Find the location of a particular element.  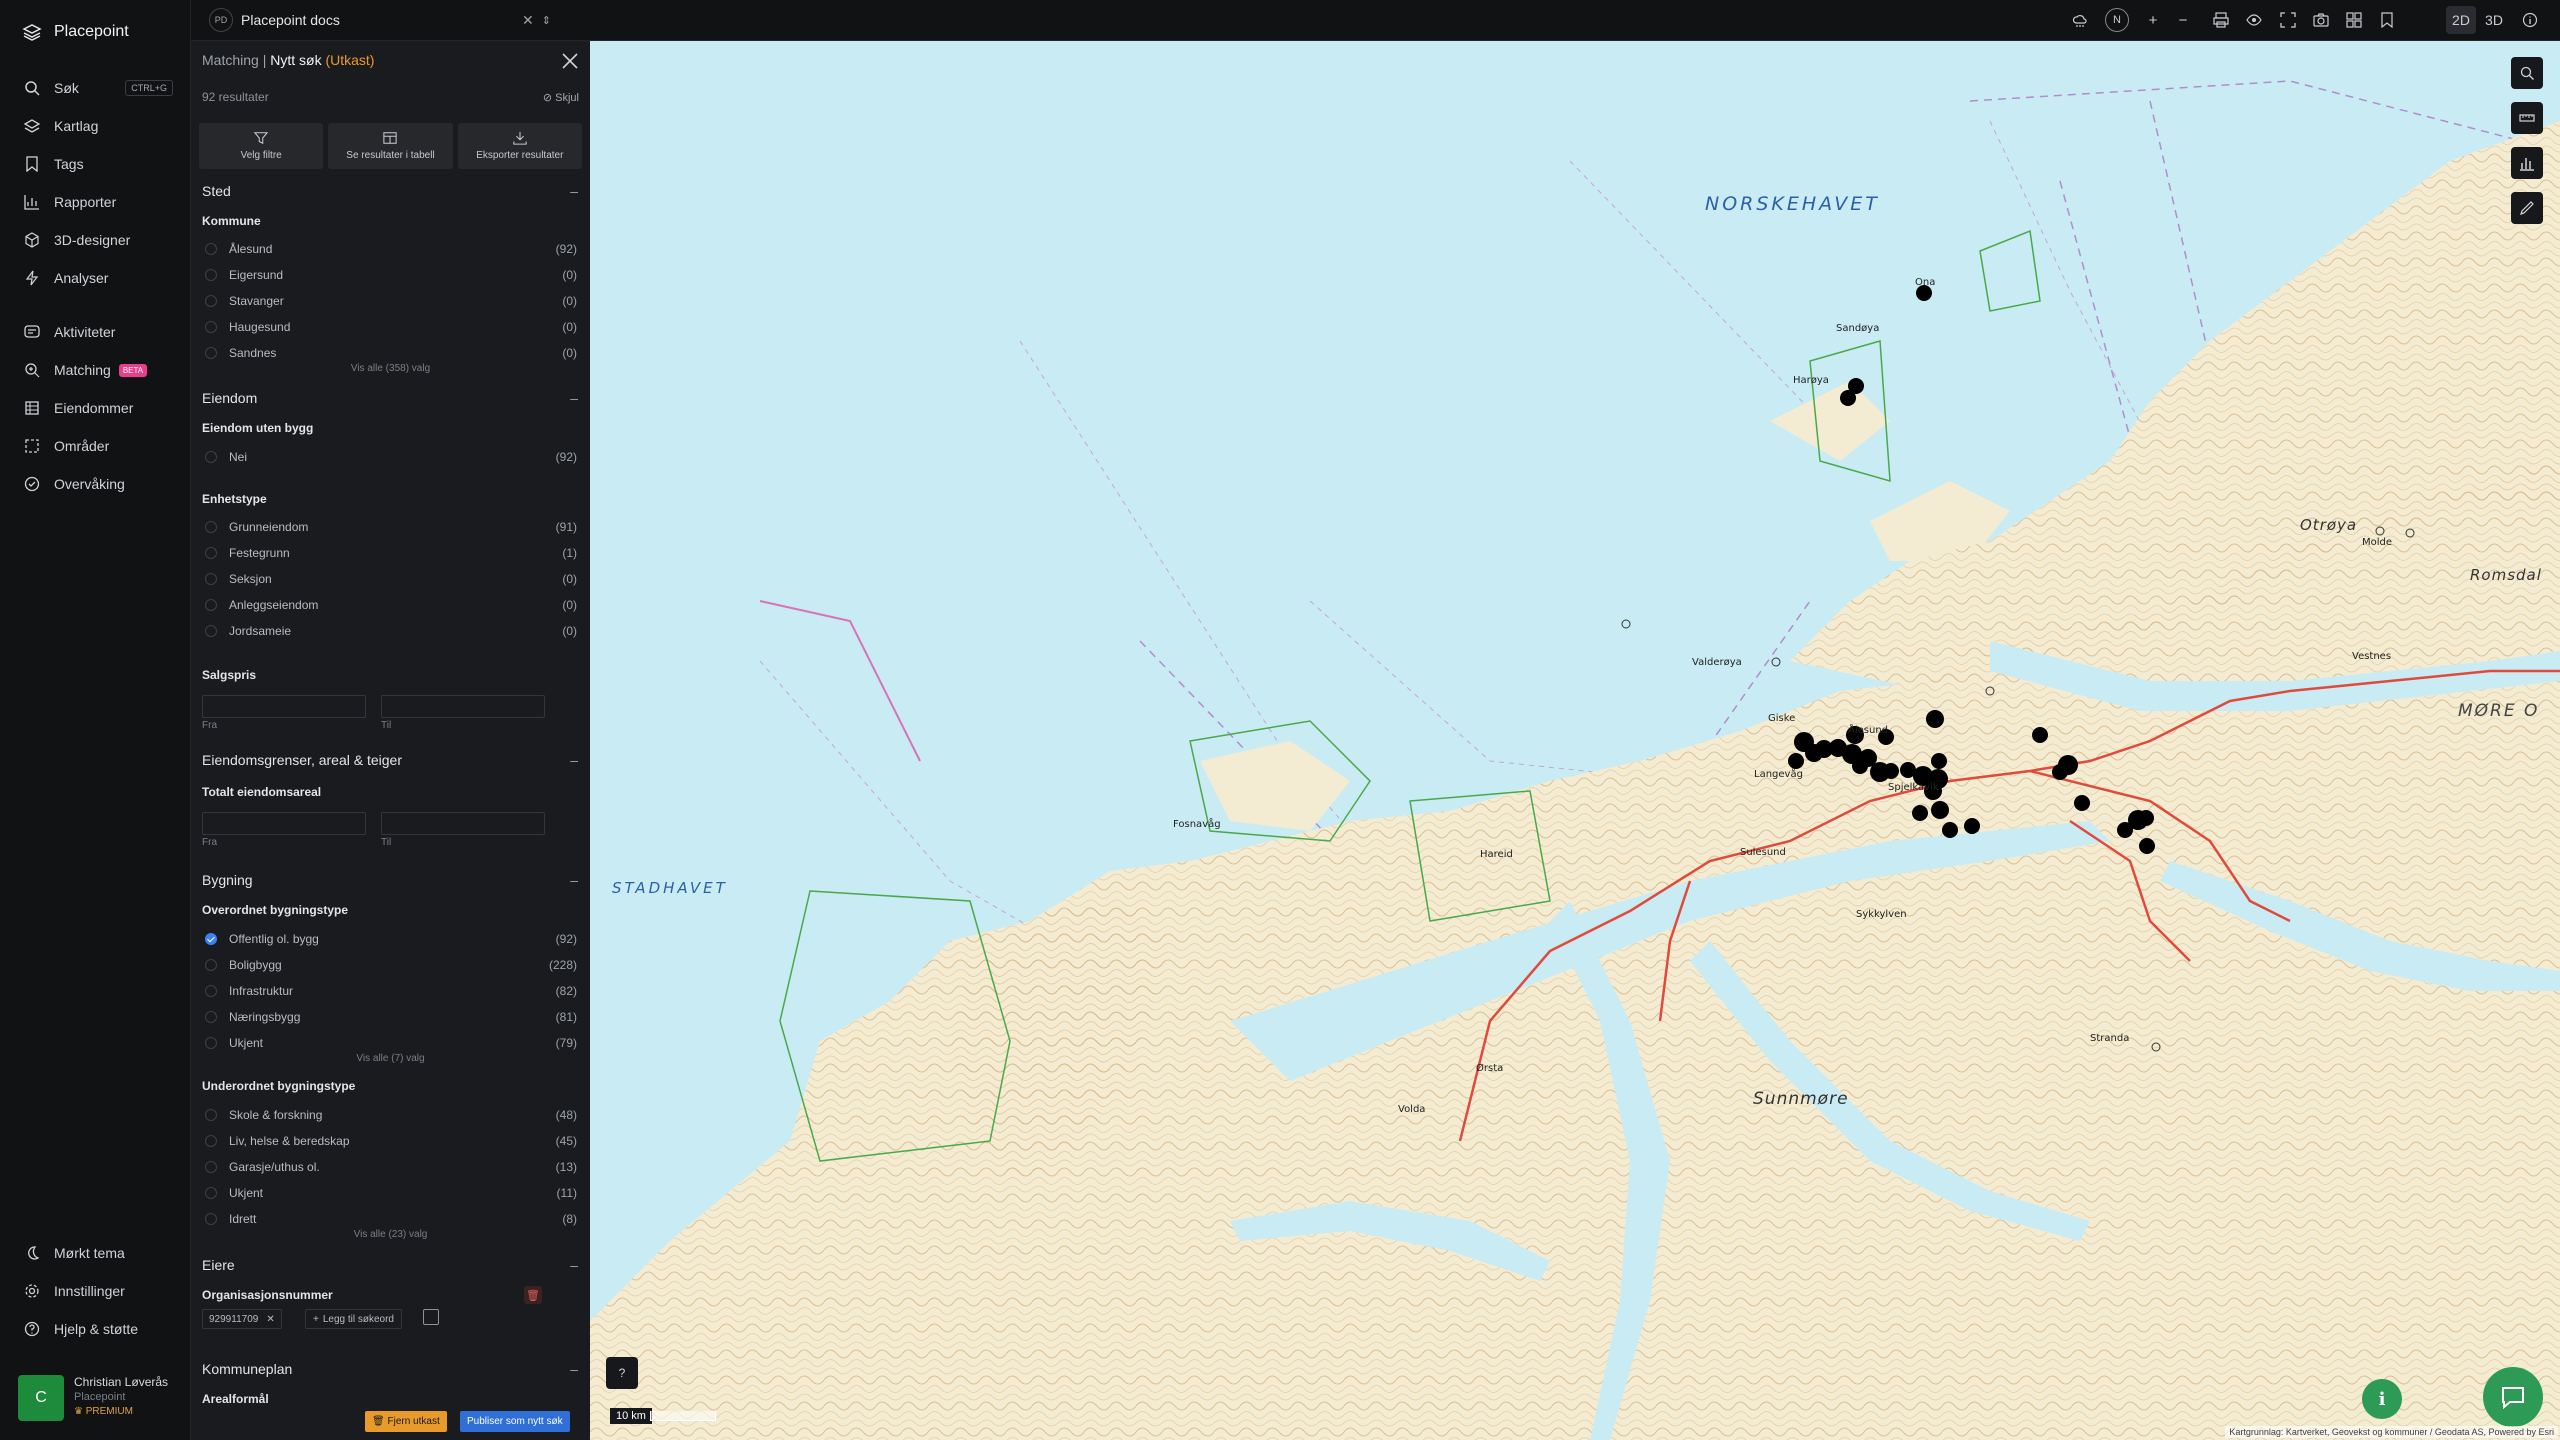

zoom-in-icon: + is located at coordinates (2153, 20).